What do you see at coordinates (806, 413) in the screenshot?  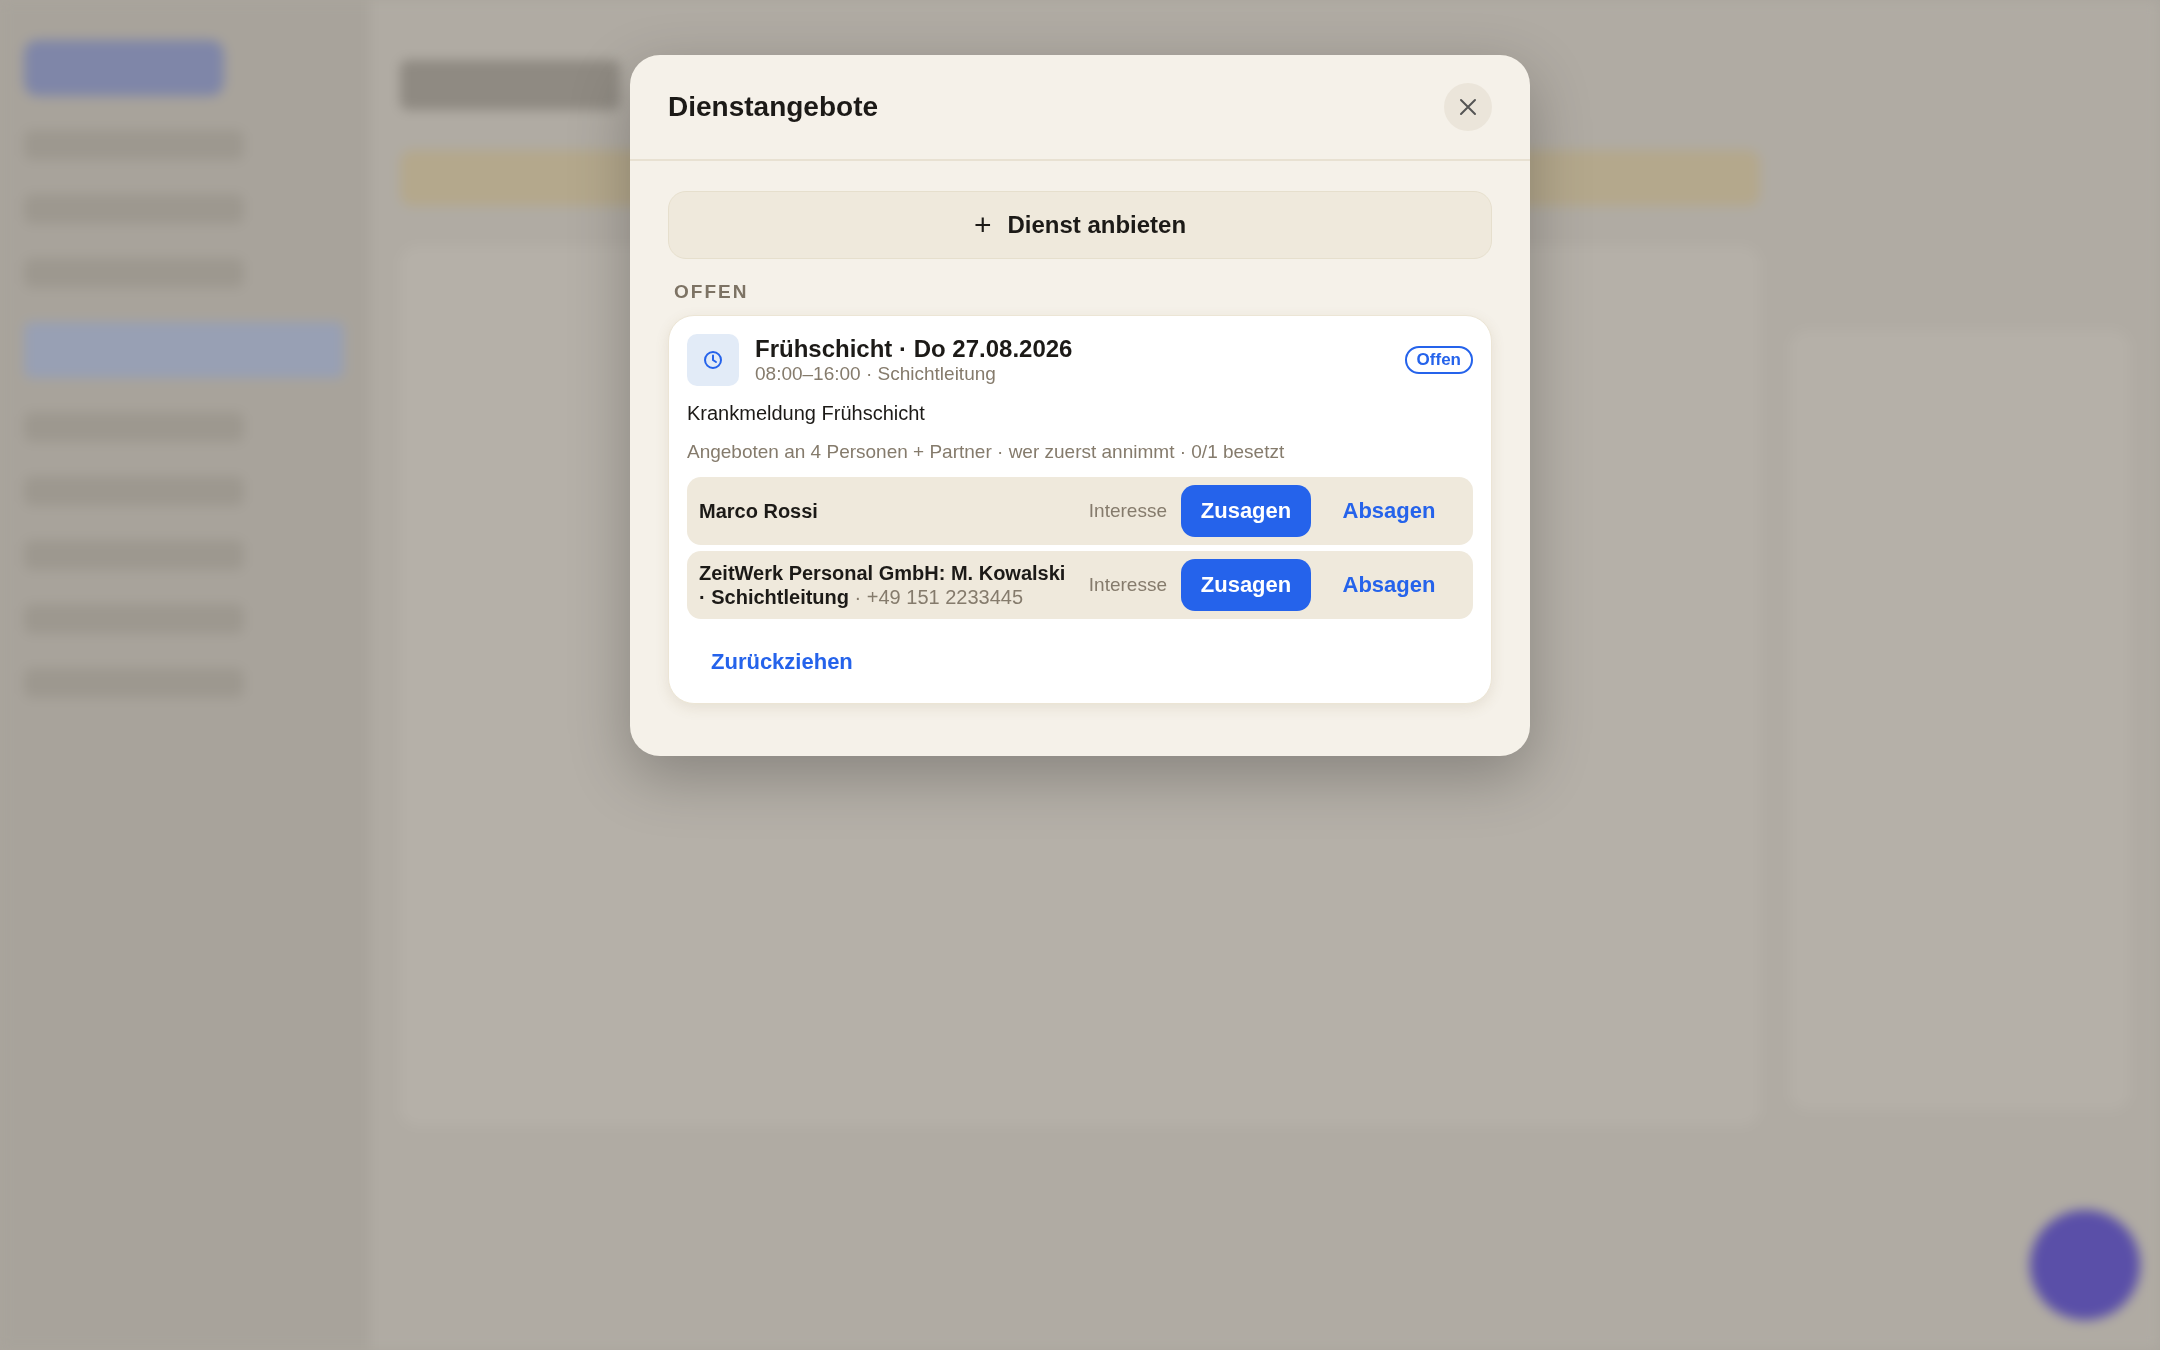 I see `shift-note: Krankmeldung Frühschicht` at bounding box center [806, 413].